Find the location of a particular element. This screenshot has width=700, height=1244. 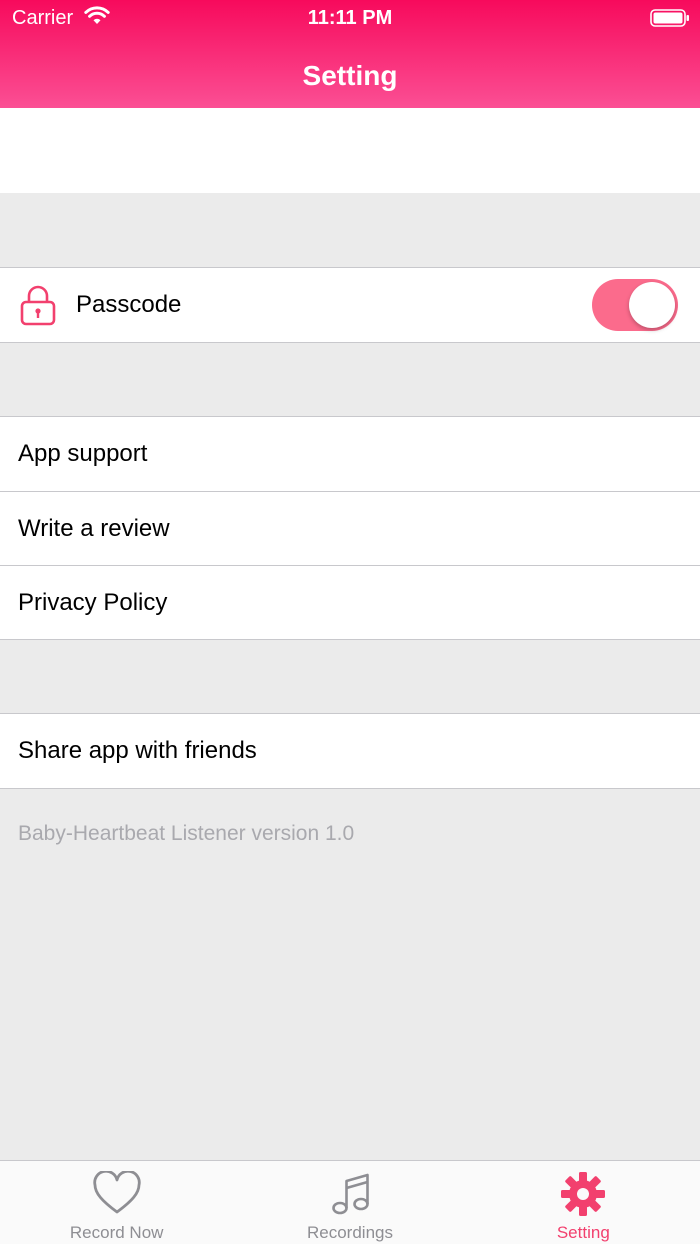

passcode-label: Passcode is located at coordinates (129, 304).